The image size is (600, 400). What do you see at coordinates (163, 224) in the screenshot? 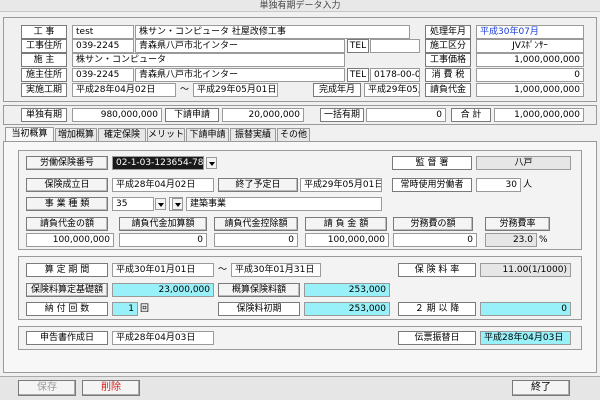
I see `col-addition-button: 請負代金加算額` at bounding box center [163, 224].